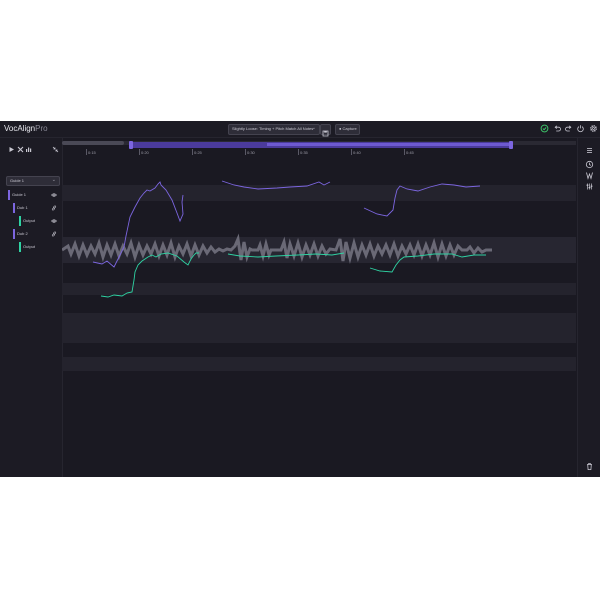 This screenshot has height=600, width=600. I want to click on right-sidebar, so click(588, 307).